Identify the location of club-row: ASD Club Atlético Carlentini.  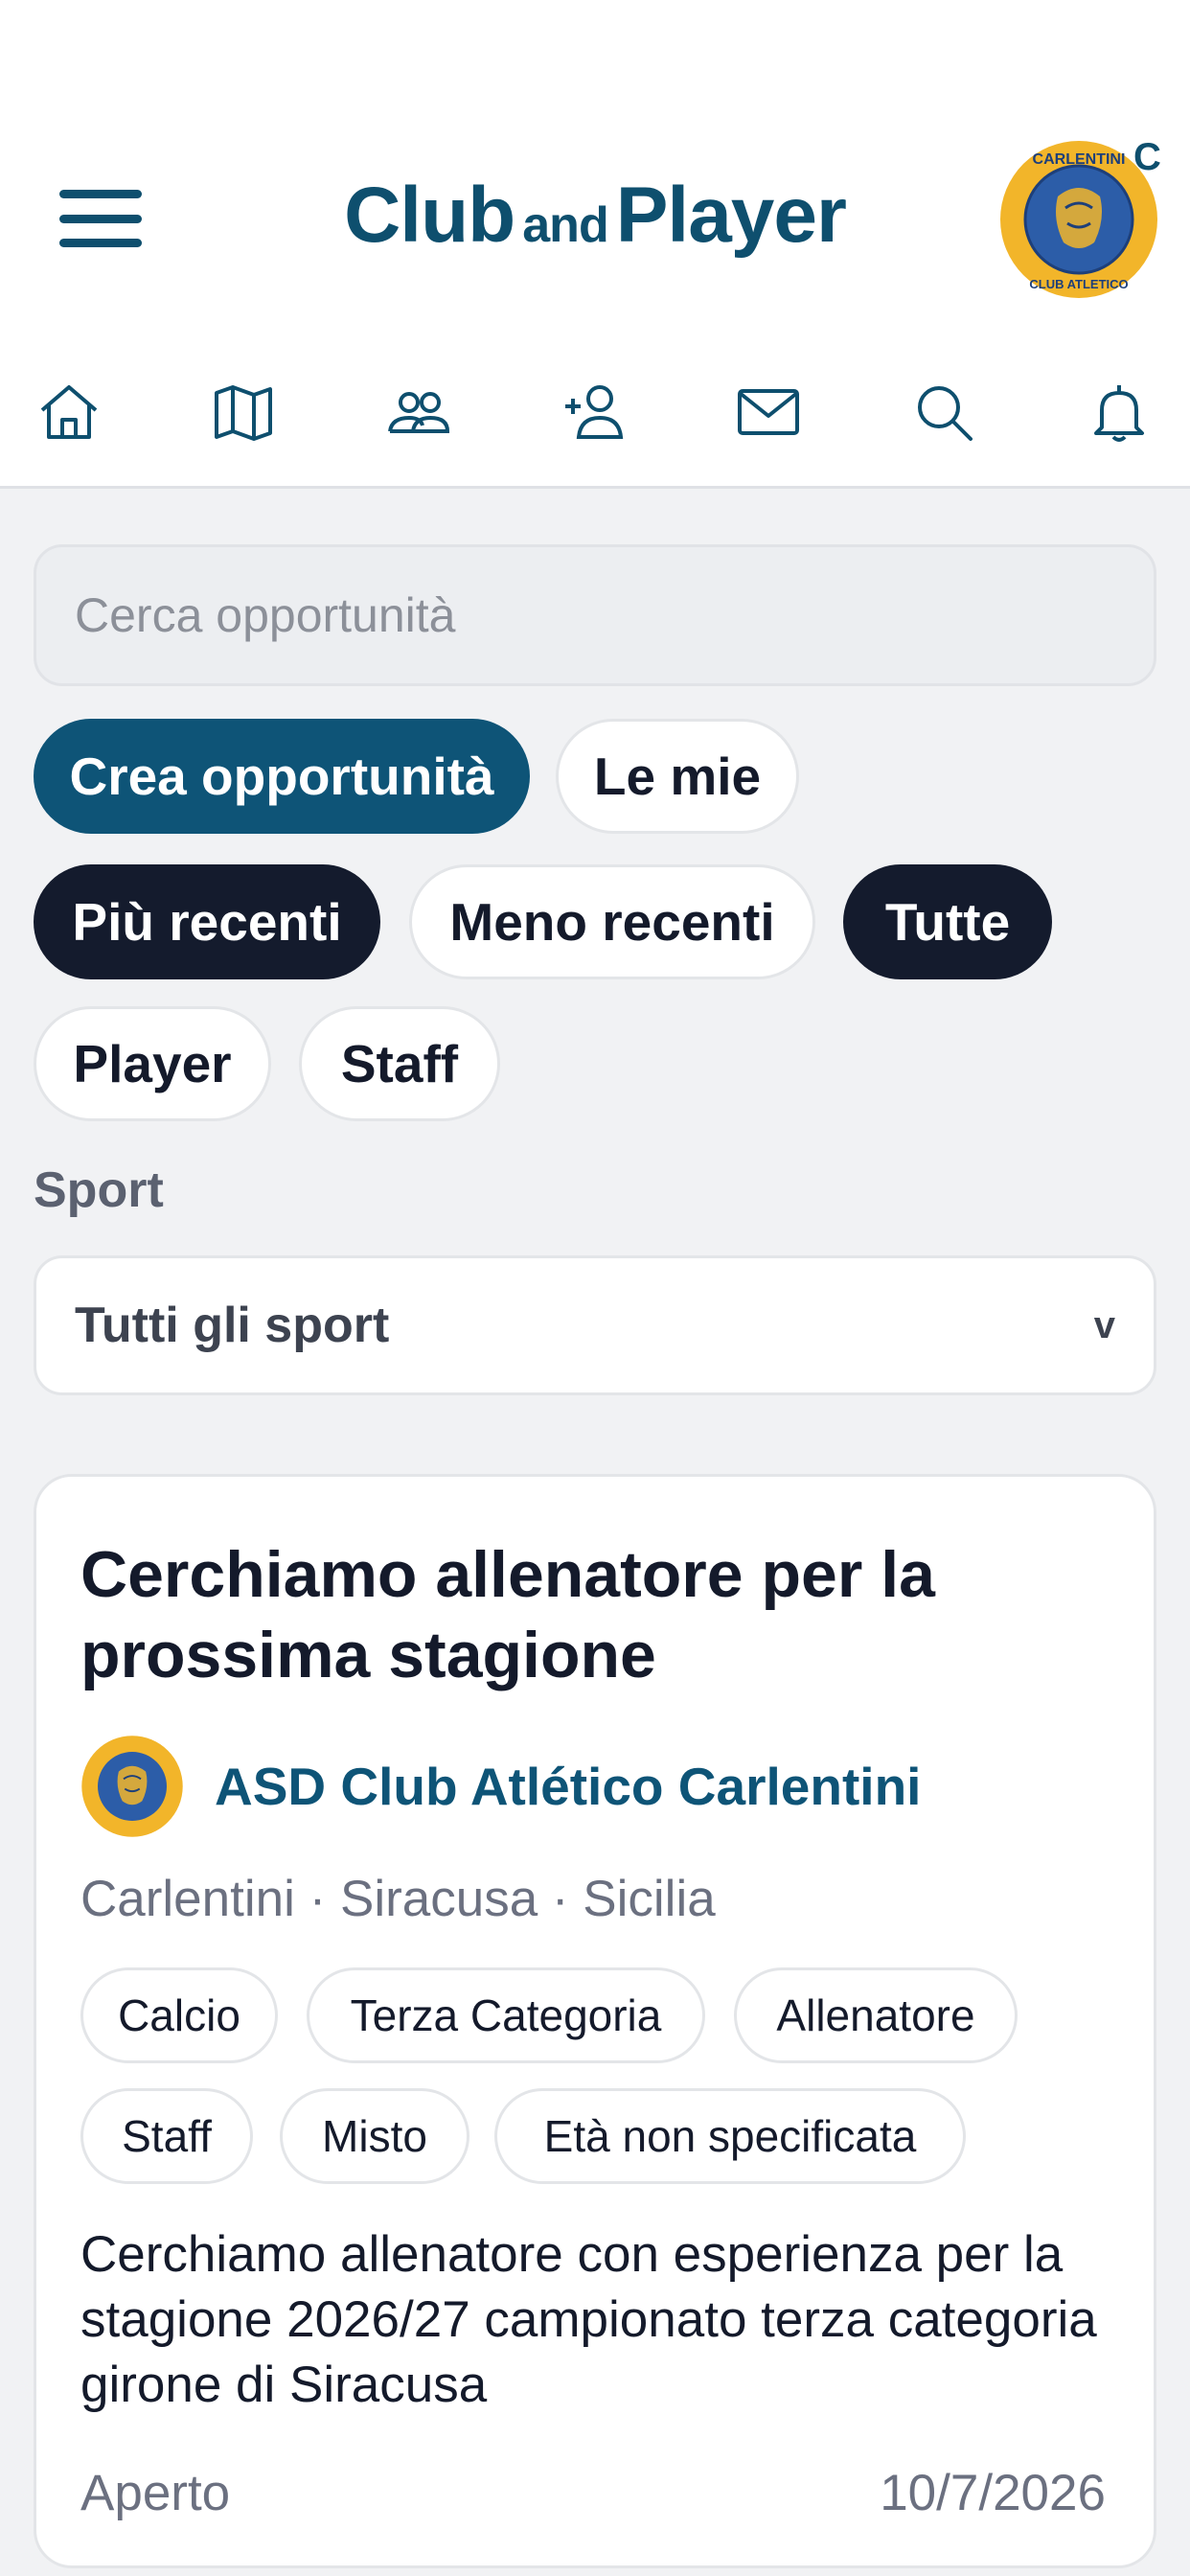
(500, 1786).